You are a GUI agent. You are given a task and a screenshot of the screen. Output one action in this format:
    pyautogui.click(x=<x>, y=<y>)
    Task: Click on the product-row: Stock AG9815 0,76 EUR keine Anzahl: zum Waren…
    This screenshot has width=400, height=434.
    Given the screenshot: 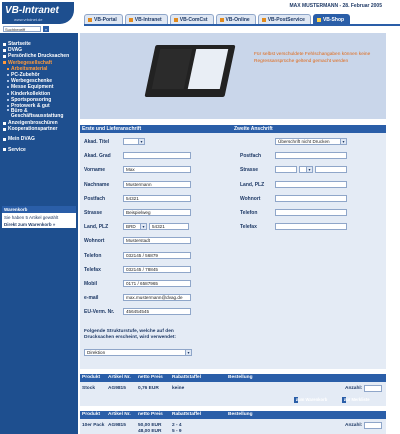 What is the action you would take?
    pyautogui.click(x=233, y=394)
    